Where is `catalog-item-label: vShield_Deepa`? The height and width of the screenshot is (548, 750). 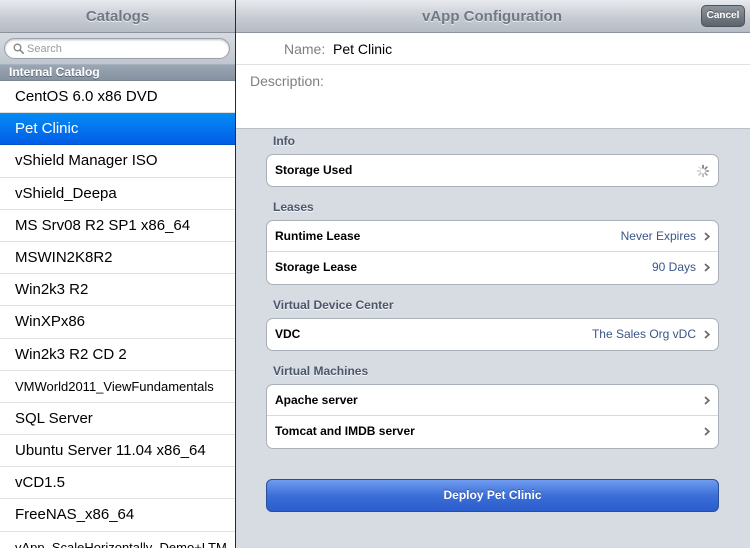
catalog-item-label: vShield_Deepa is located at coordinates (66, 193).